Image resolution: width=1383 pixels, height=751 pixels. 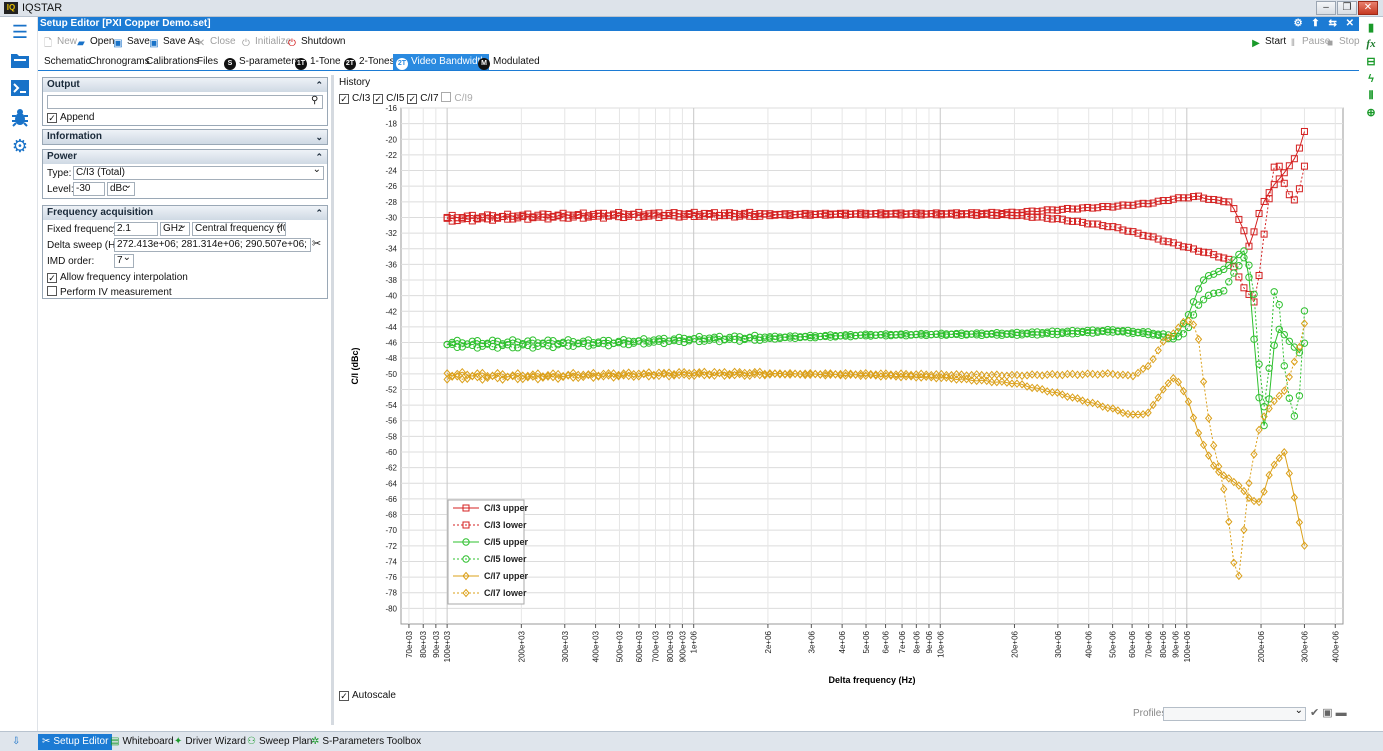 What do you see at coordinates (369, 62) in the screenshot?
I see `tab-2-tones: 2T 2-Tones` at bounding box center [369, 62].